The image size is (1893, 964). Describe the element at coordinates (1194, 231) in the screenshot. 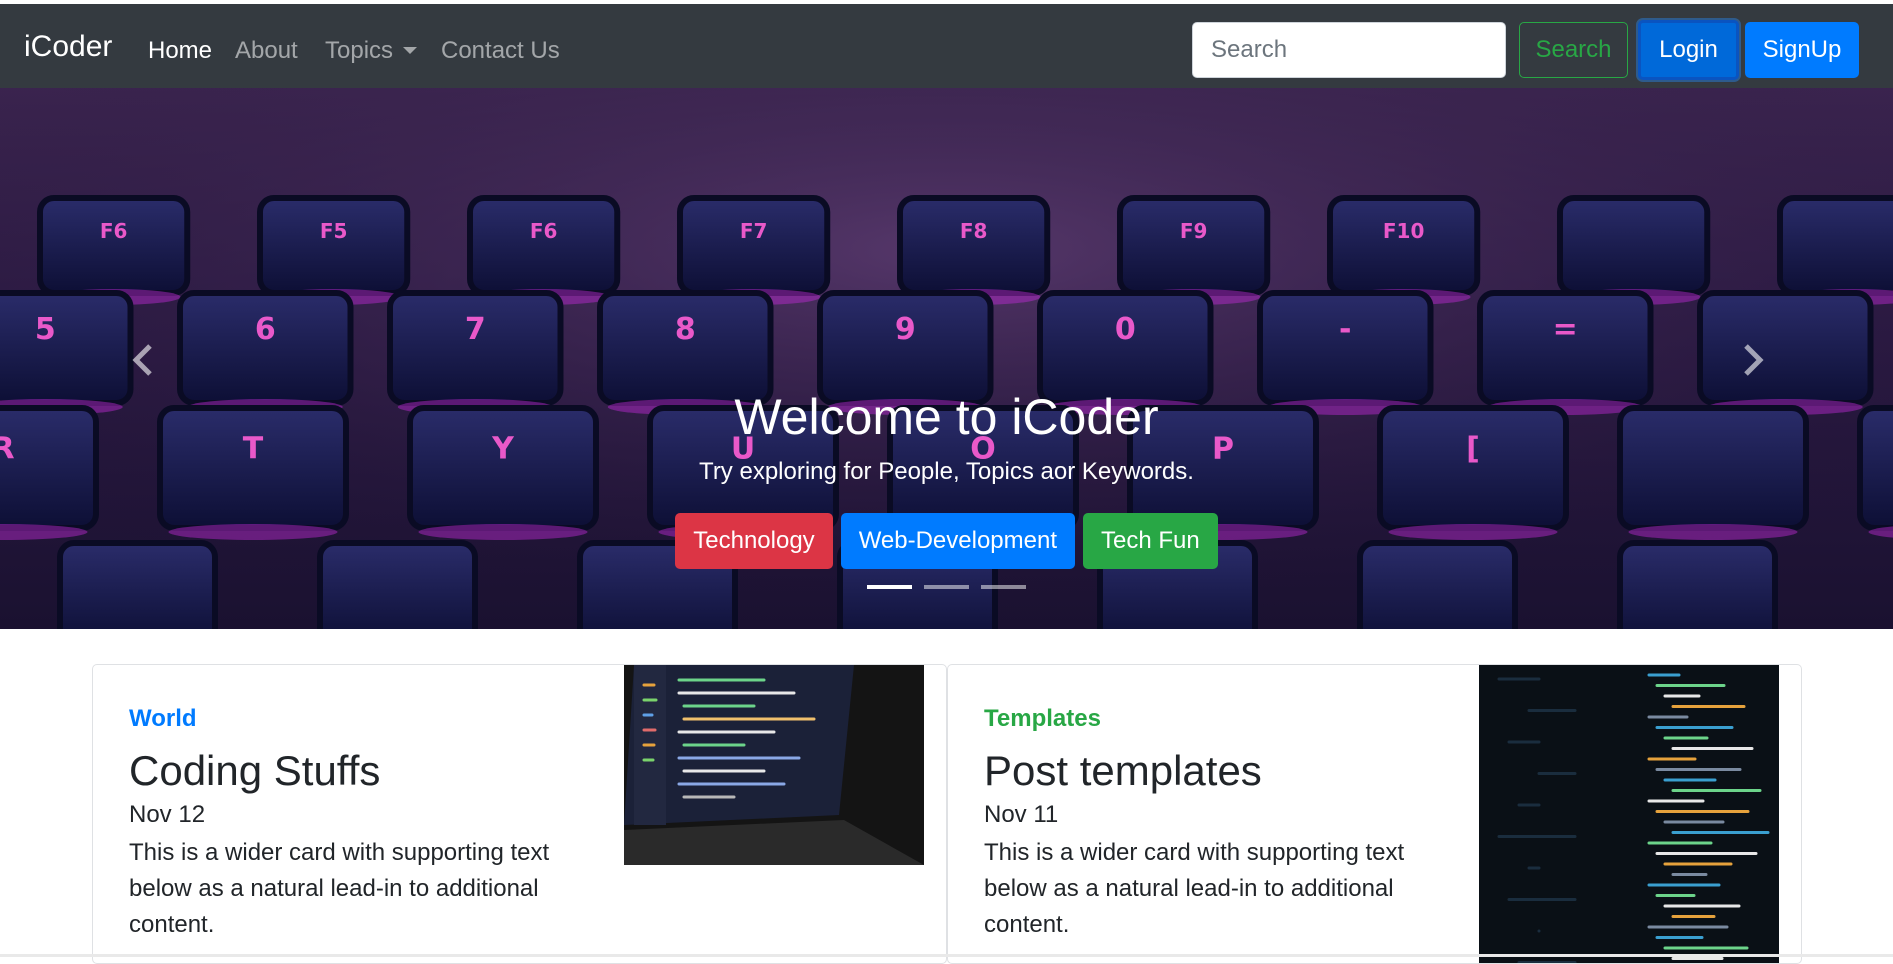

I see `keycap-label: F9` at that location.